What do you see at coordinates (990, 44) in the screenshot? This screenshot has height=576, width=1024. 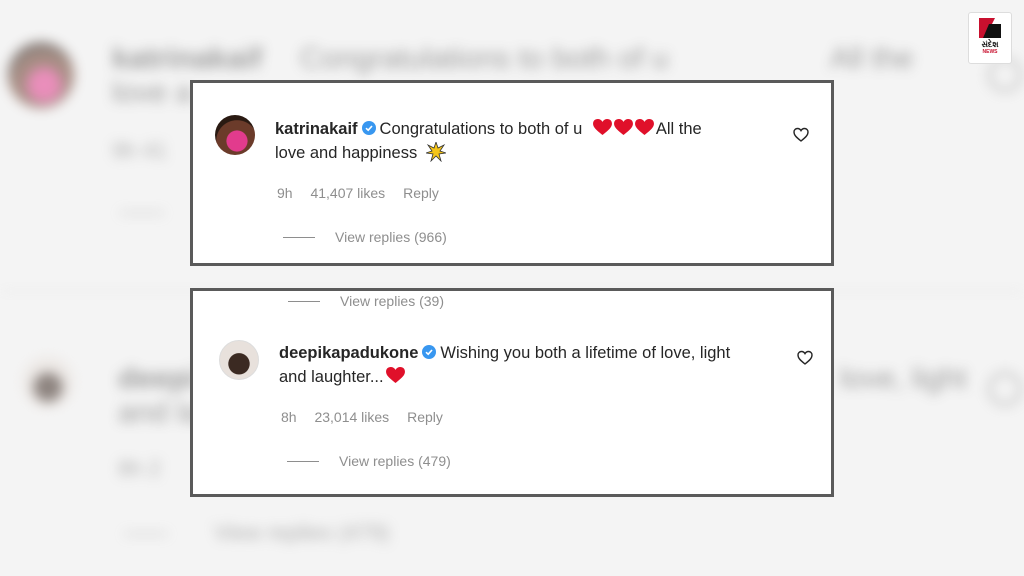 I see `logo-text: સંદેશ` at bounding box center [990, 44].